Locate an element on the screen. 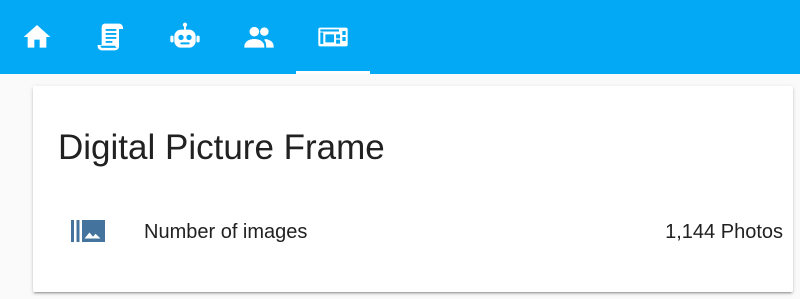 The height and width of the screenshot is (299, 800). tab-people is located at coordinates (259, 37).